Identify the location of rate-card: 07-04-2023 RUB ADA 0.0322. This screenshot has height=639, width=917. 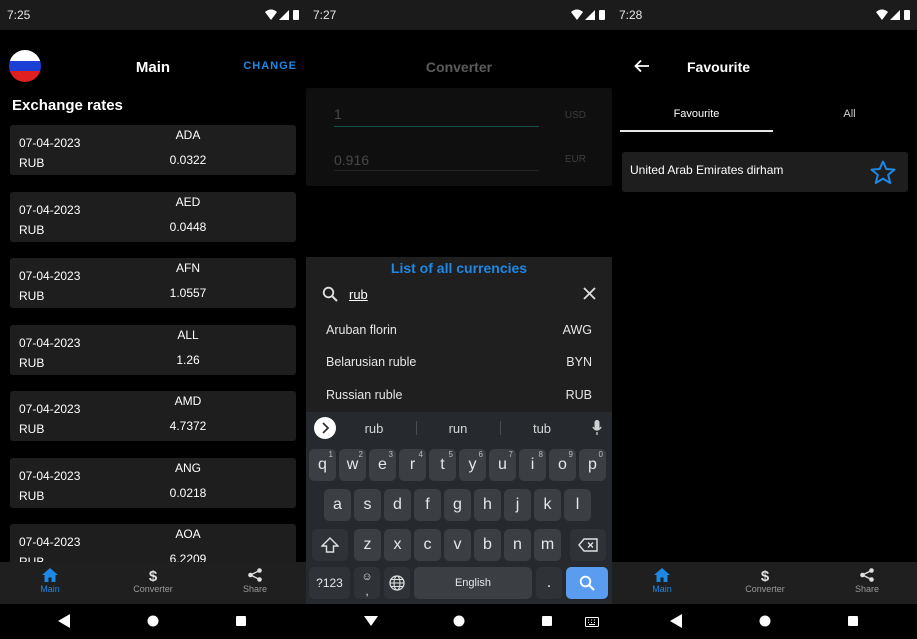
(153, 150).